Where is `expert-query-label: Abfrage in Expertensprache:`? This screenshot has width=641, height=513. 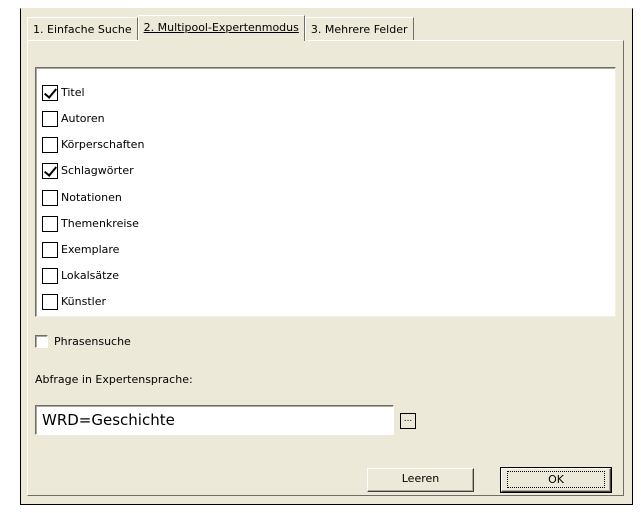 expert-query-label: Abfrage in Expertensprache: is located at coordinates (114, 379).